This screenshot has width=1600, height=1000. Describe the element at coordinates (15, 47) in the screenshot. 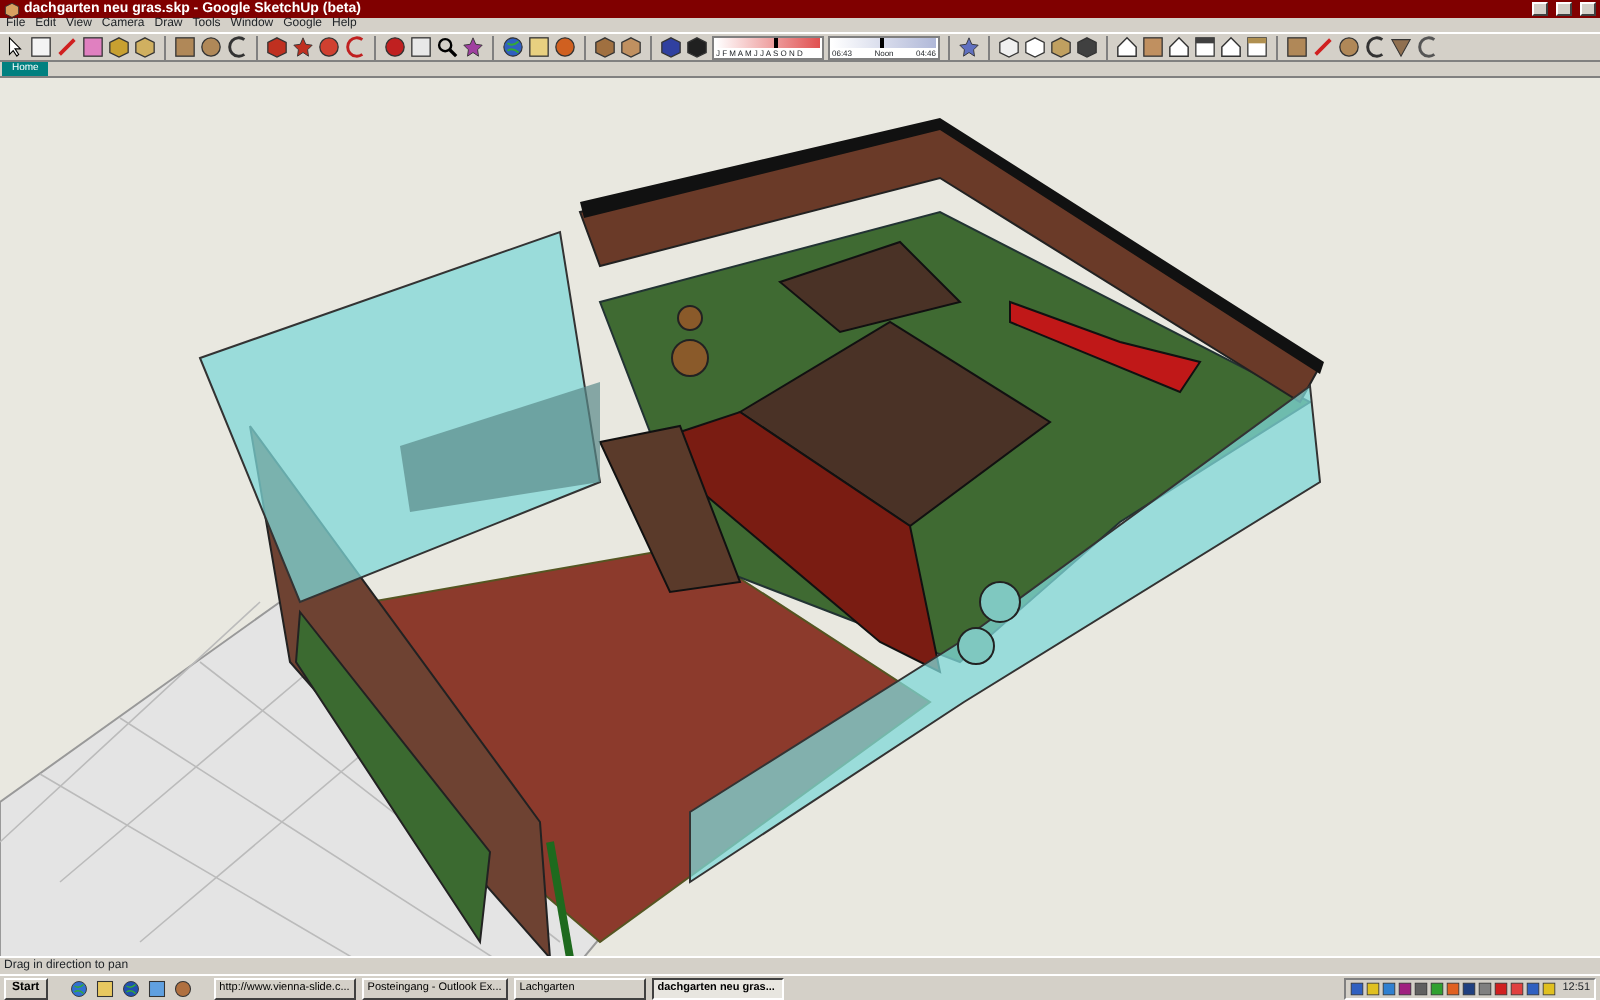

I see `arrow-icon` at that location.